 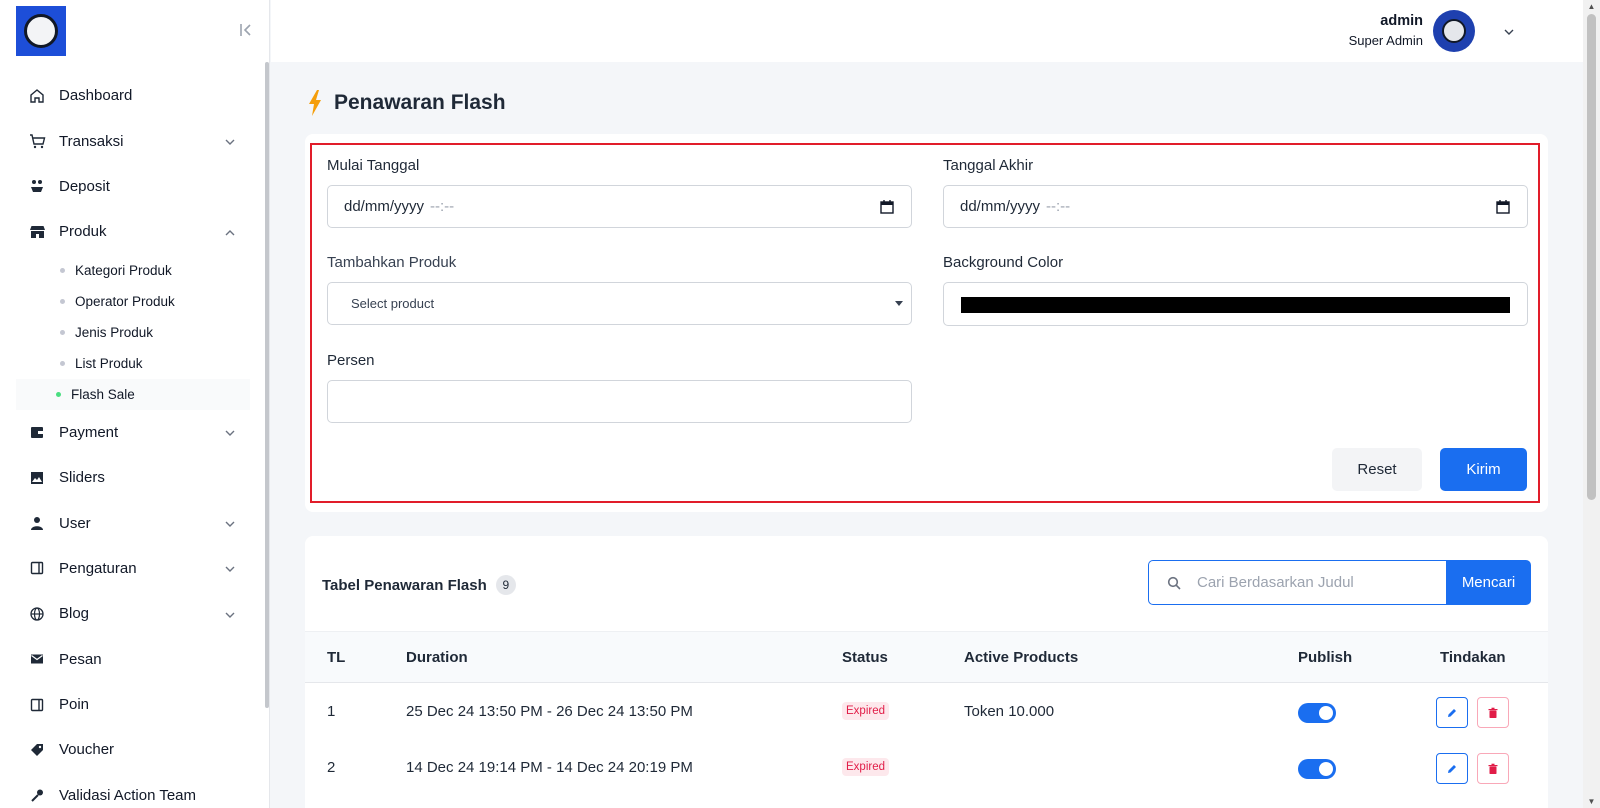 I want to click on lightning-bolt-icon, so click(x=315, y=103).